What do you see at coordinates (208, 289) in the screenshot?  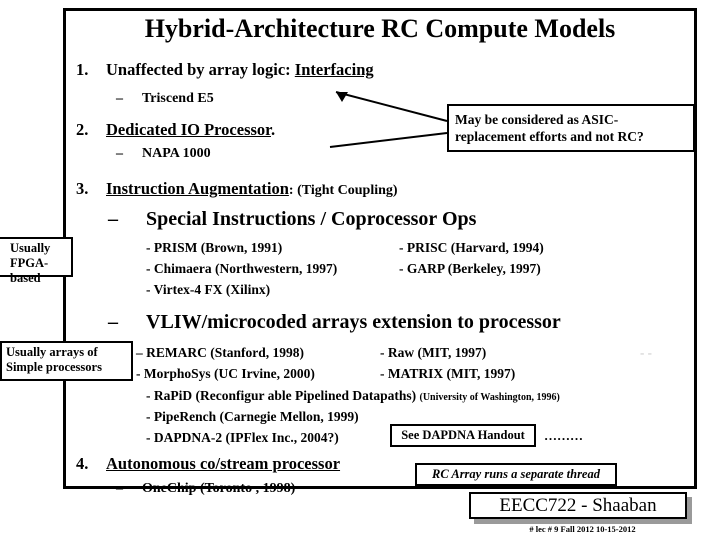 I see `ref-virtex: - Virtex-4 FX (Xilinx)` at bounding box center [208, 289].